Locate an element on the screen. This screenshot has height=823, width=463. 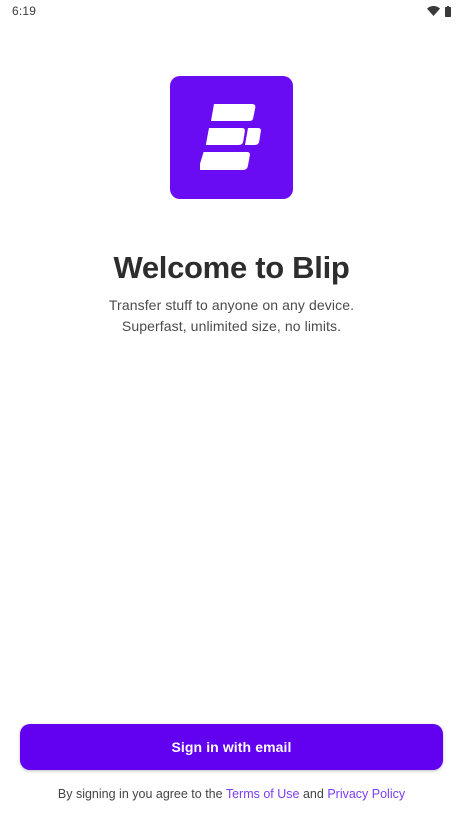
sign-in-with-email-button: Sign in with email is located at coordinates (231, 747).